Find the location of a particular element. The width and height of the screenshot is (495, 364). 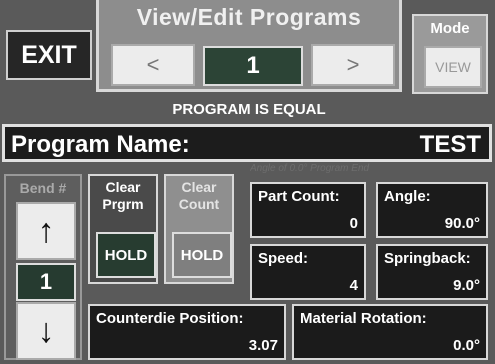

angle-value: 90.0° is located at coordinates (462, 223).